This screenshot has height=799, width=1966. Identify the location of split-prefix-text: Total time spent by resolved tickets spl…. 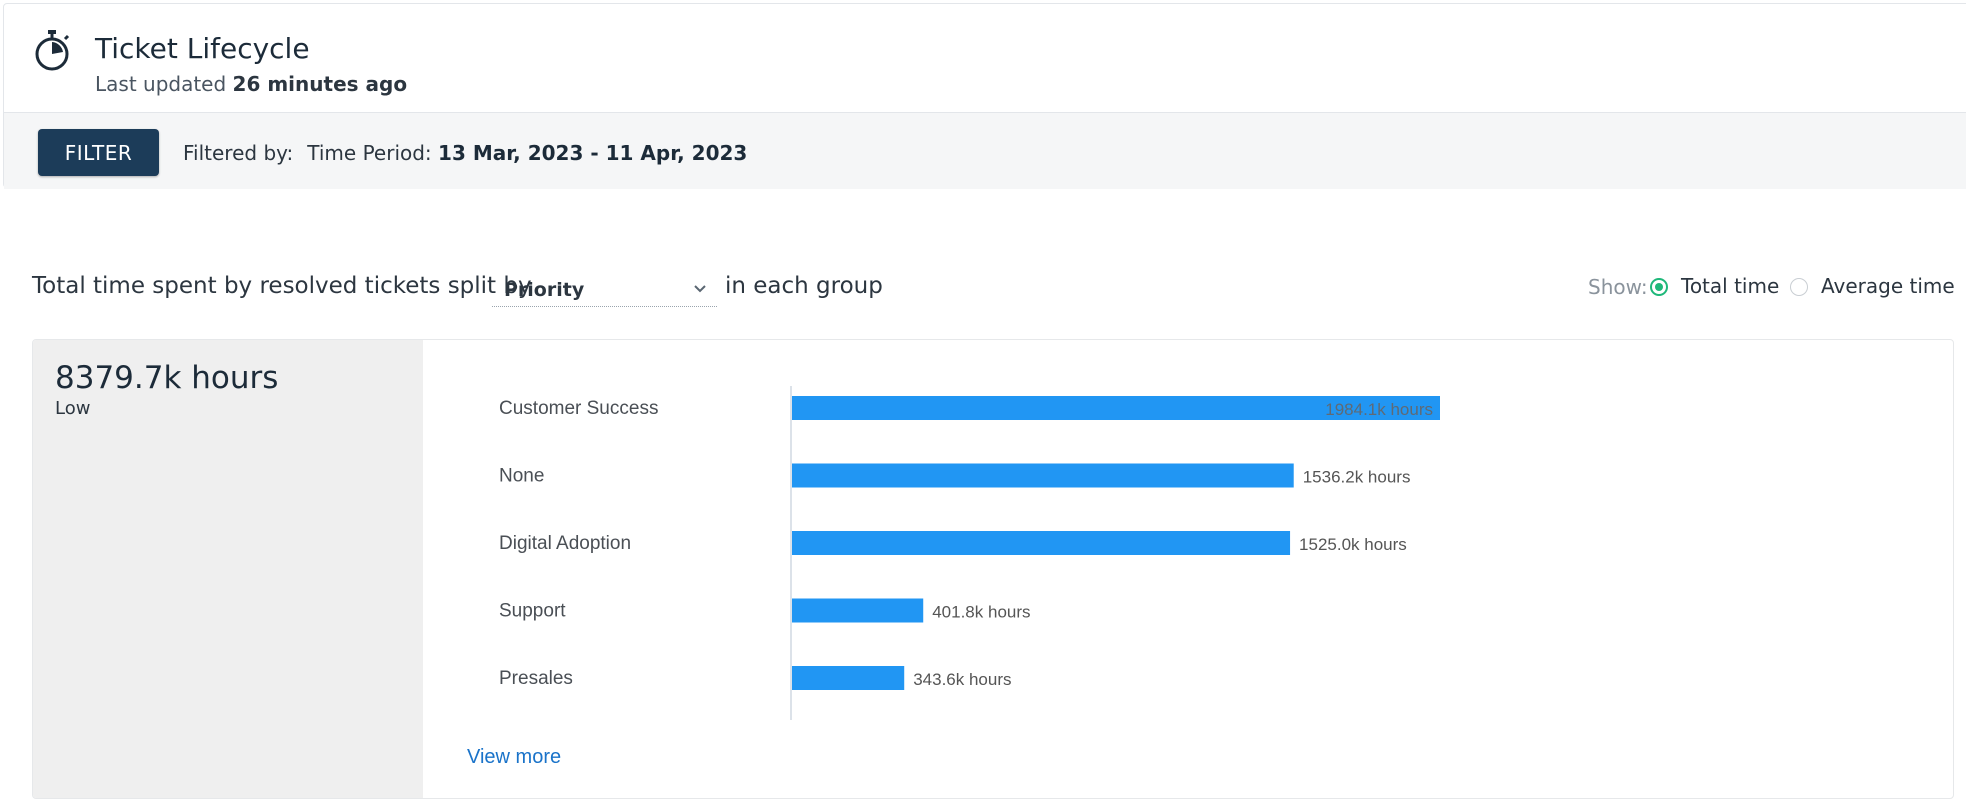
(282, 286).